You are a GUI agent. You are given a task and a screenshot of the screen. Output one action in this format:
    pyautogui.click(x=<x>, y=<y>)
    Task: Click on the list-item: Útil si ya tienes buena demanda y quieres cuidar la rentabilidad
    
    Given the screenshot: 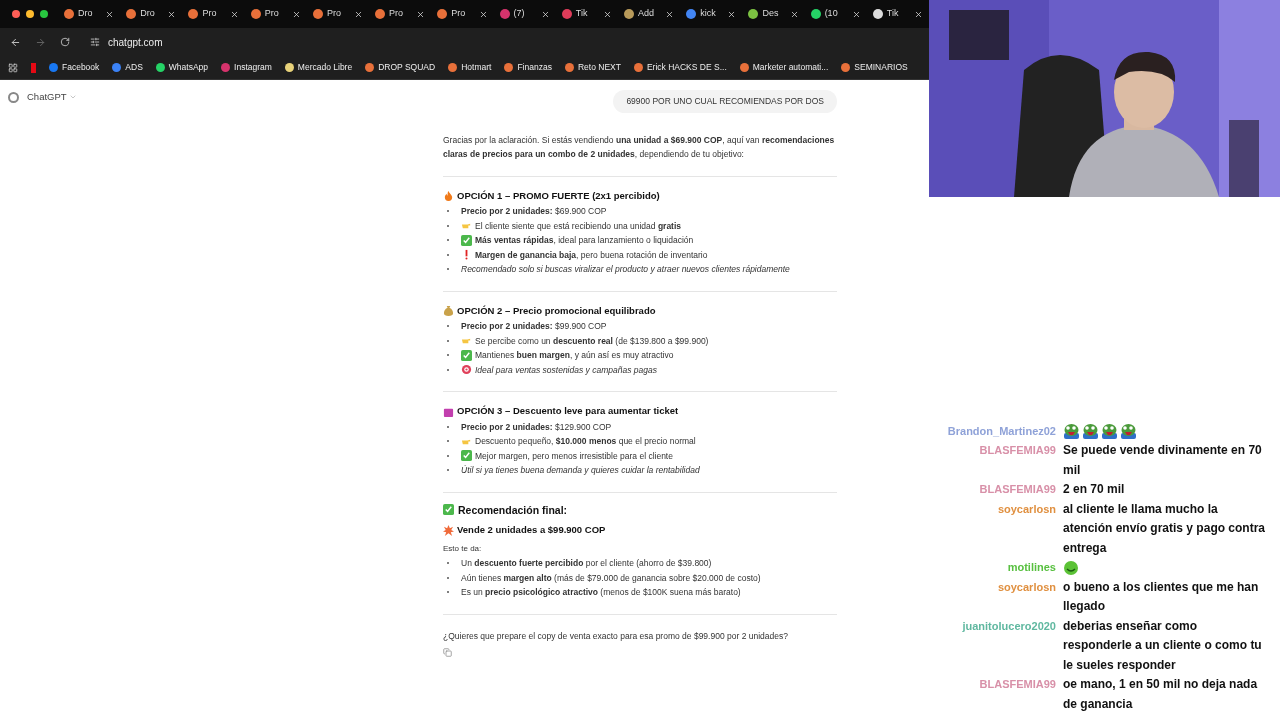 What is the action you would take?
    pyautogui.click(x=580, y=470)
    